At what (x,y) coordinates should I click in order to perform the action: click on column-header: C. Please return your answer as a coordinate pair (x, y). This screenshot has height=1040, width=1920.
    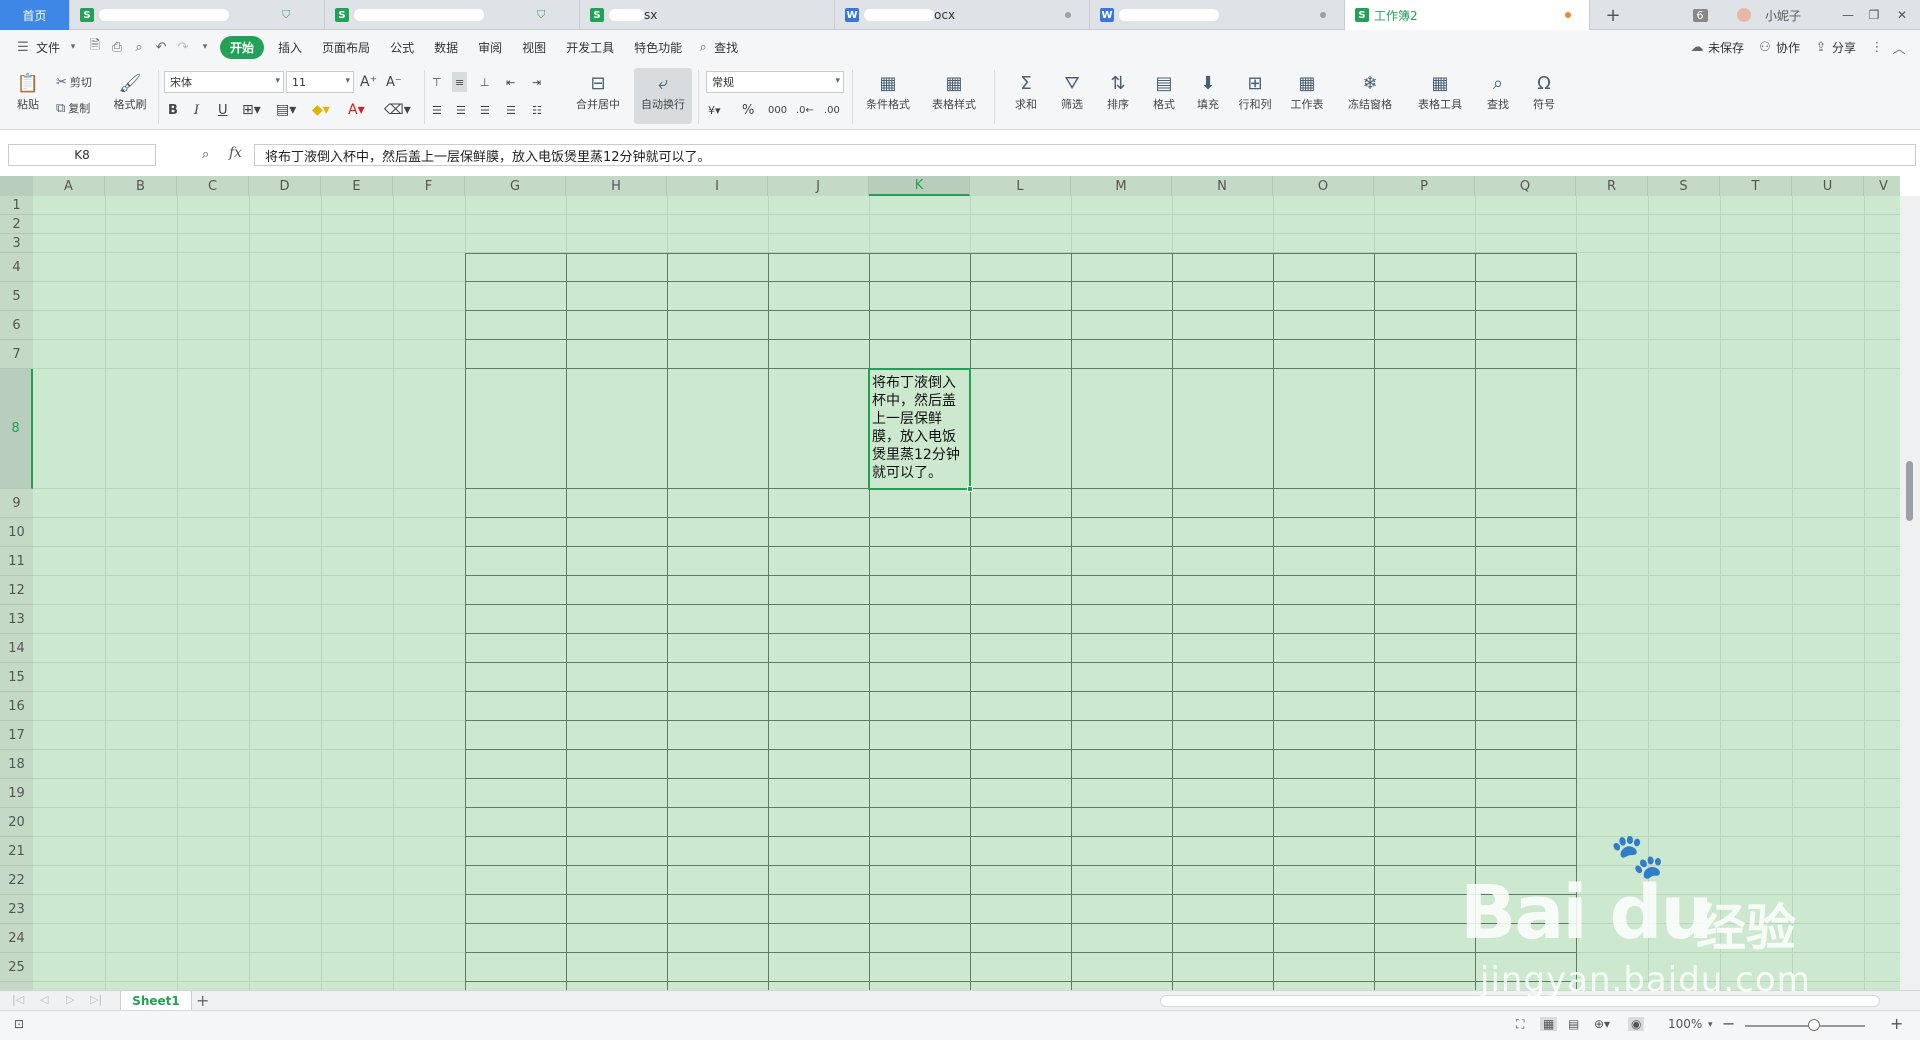
    Looking at the image, I should click on (213, 186).